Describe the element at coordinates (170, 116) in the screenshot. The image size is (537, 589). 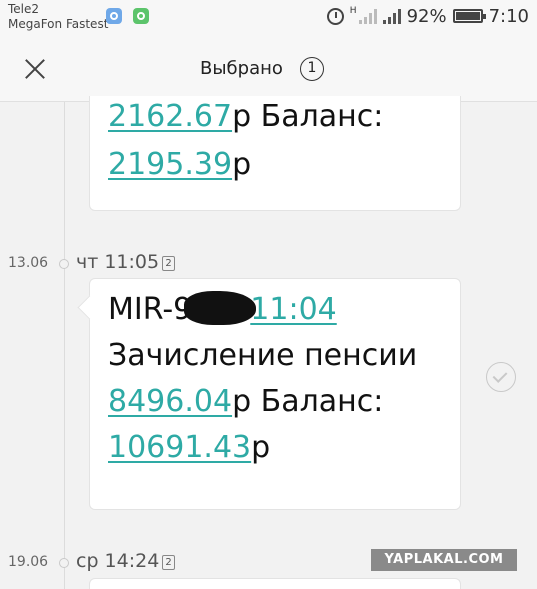
I see `amount-link: 2162.67` at that location.